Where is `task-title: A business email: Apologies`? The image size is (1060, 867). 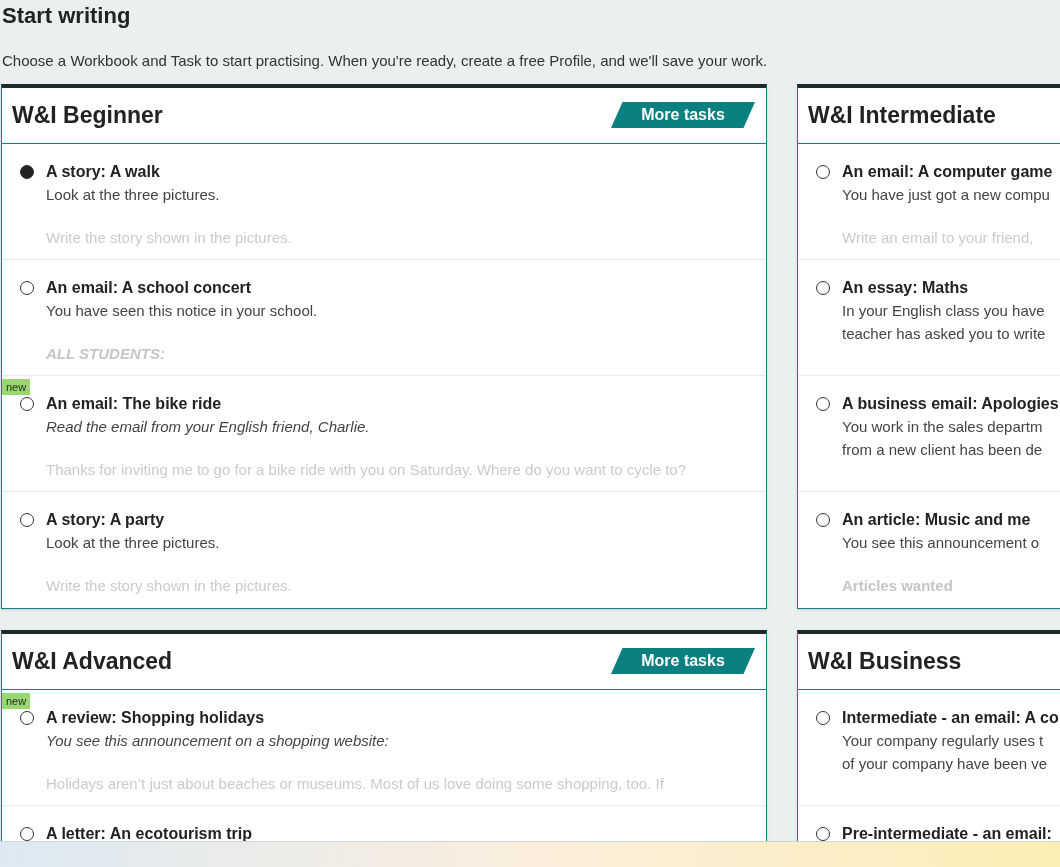
task-title: A business email: Apologies is located at coordinates (950, 403).